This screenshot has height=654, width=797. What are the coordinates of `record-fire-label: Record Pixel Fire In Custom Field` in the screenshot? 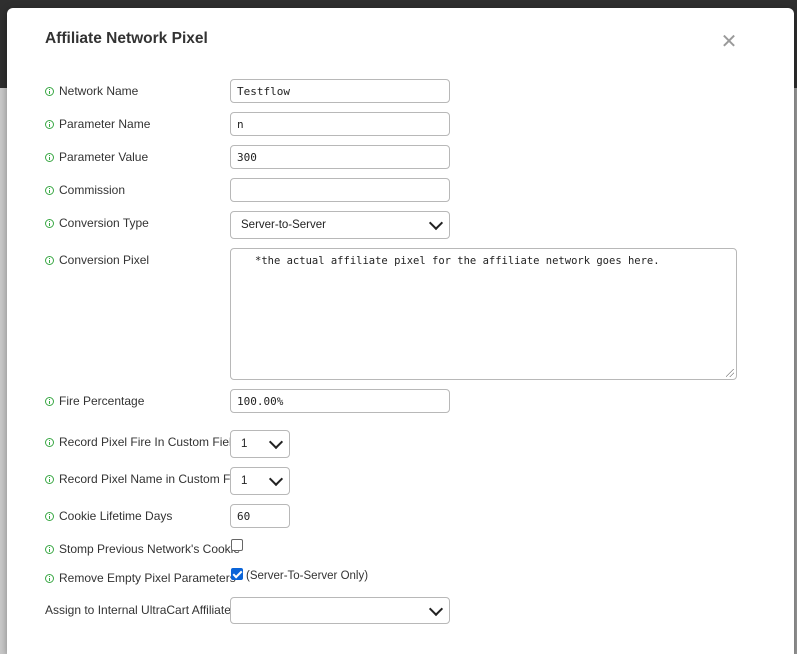 It's located at (141, 442).